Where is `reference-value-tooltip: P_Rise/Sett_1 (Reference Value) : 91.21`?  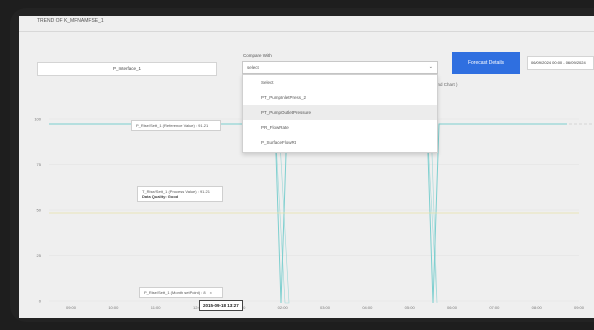
reference-value-tooltip: P_Rise/Sett_1 (Reference Value) : 91.21 is located at coordinates (176, 125).